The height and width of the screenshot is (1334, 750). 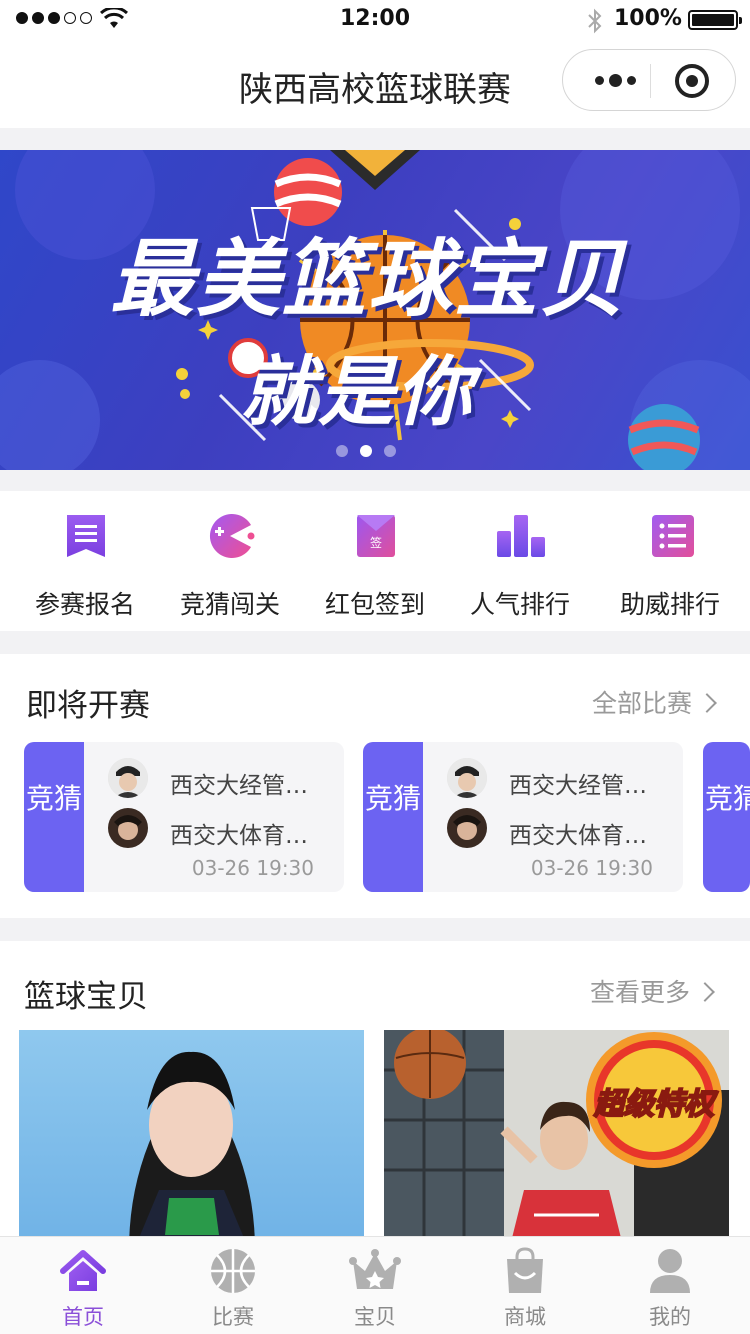 I want to click on banner-title-line1: 最美篮球宝贝, so click(x=368, y=279).